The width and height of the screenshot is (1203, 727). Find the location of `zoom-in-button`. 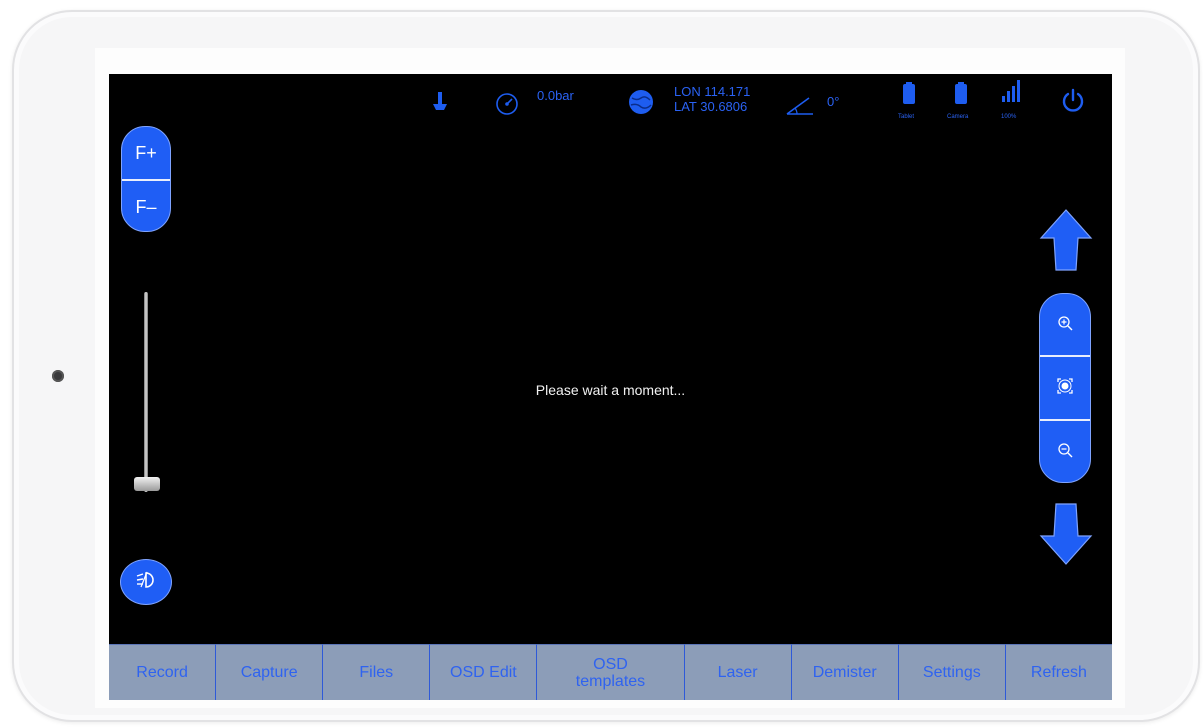

zoom-in-button is located at coordinates (1065, 325).